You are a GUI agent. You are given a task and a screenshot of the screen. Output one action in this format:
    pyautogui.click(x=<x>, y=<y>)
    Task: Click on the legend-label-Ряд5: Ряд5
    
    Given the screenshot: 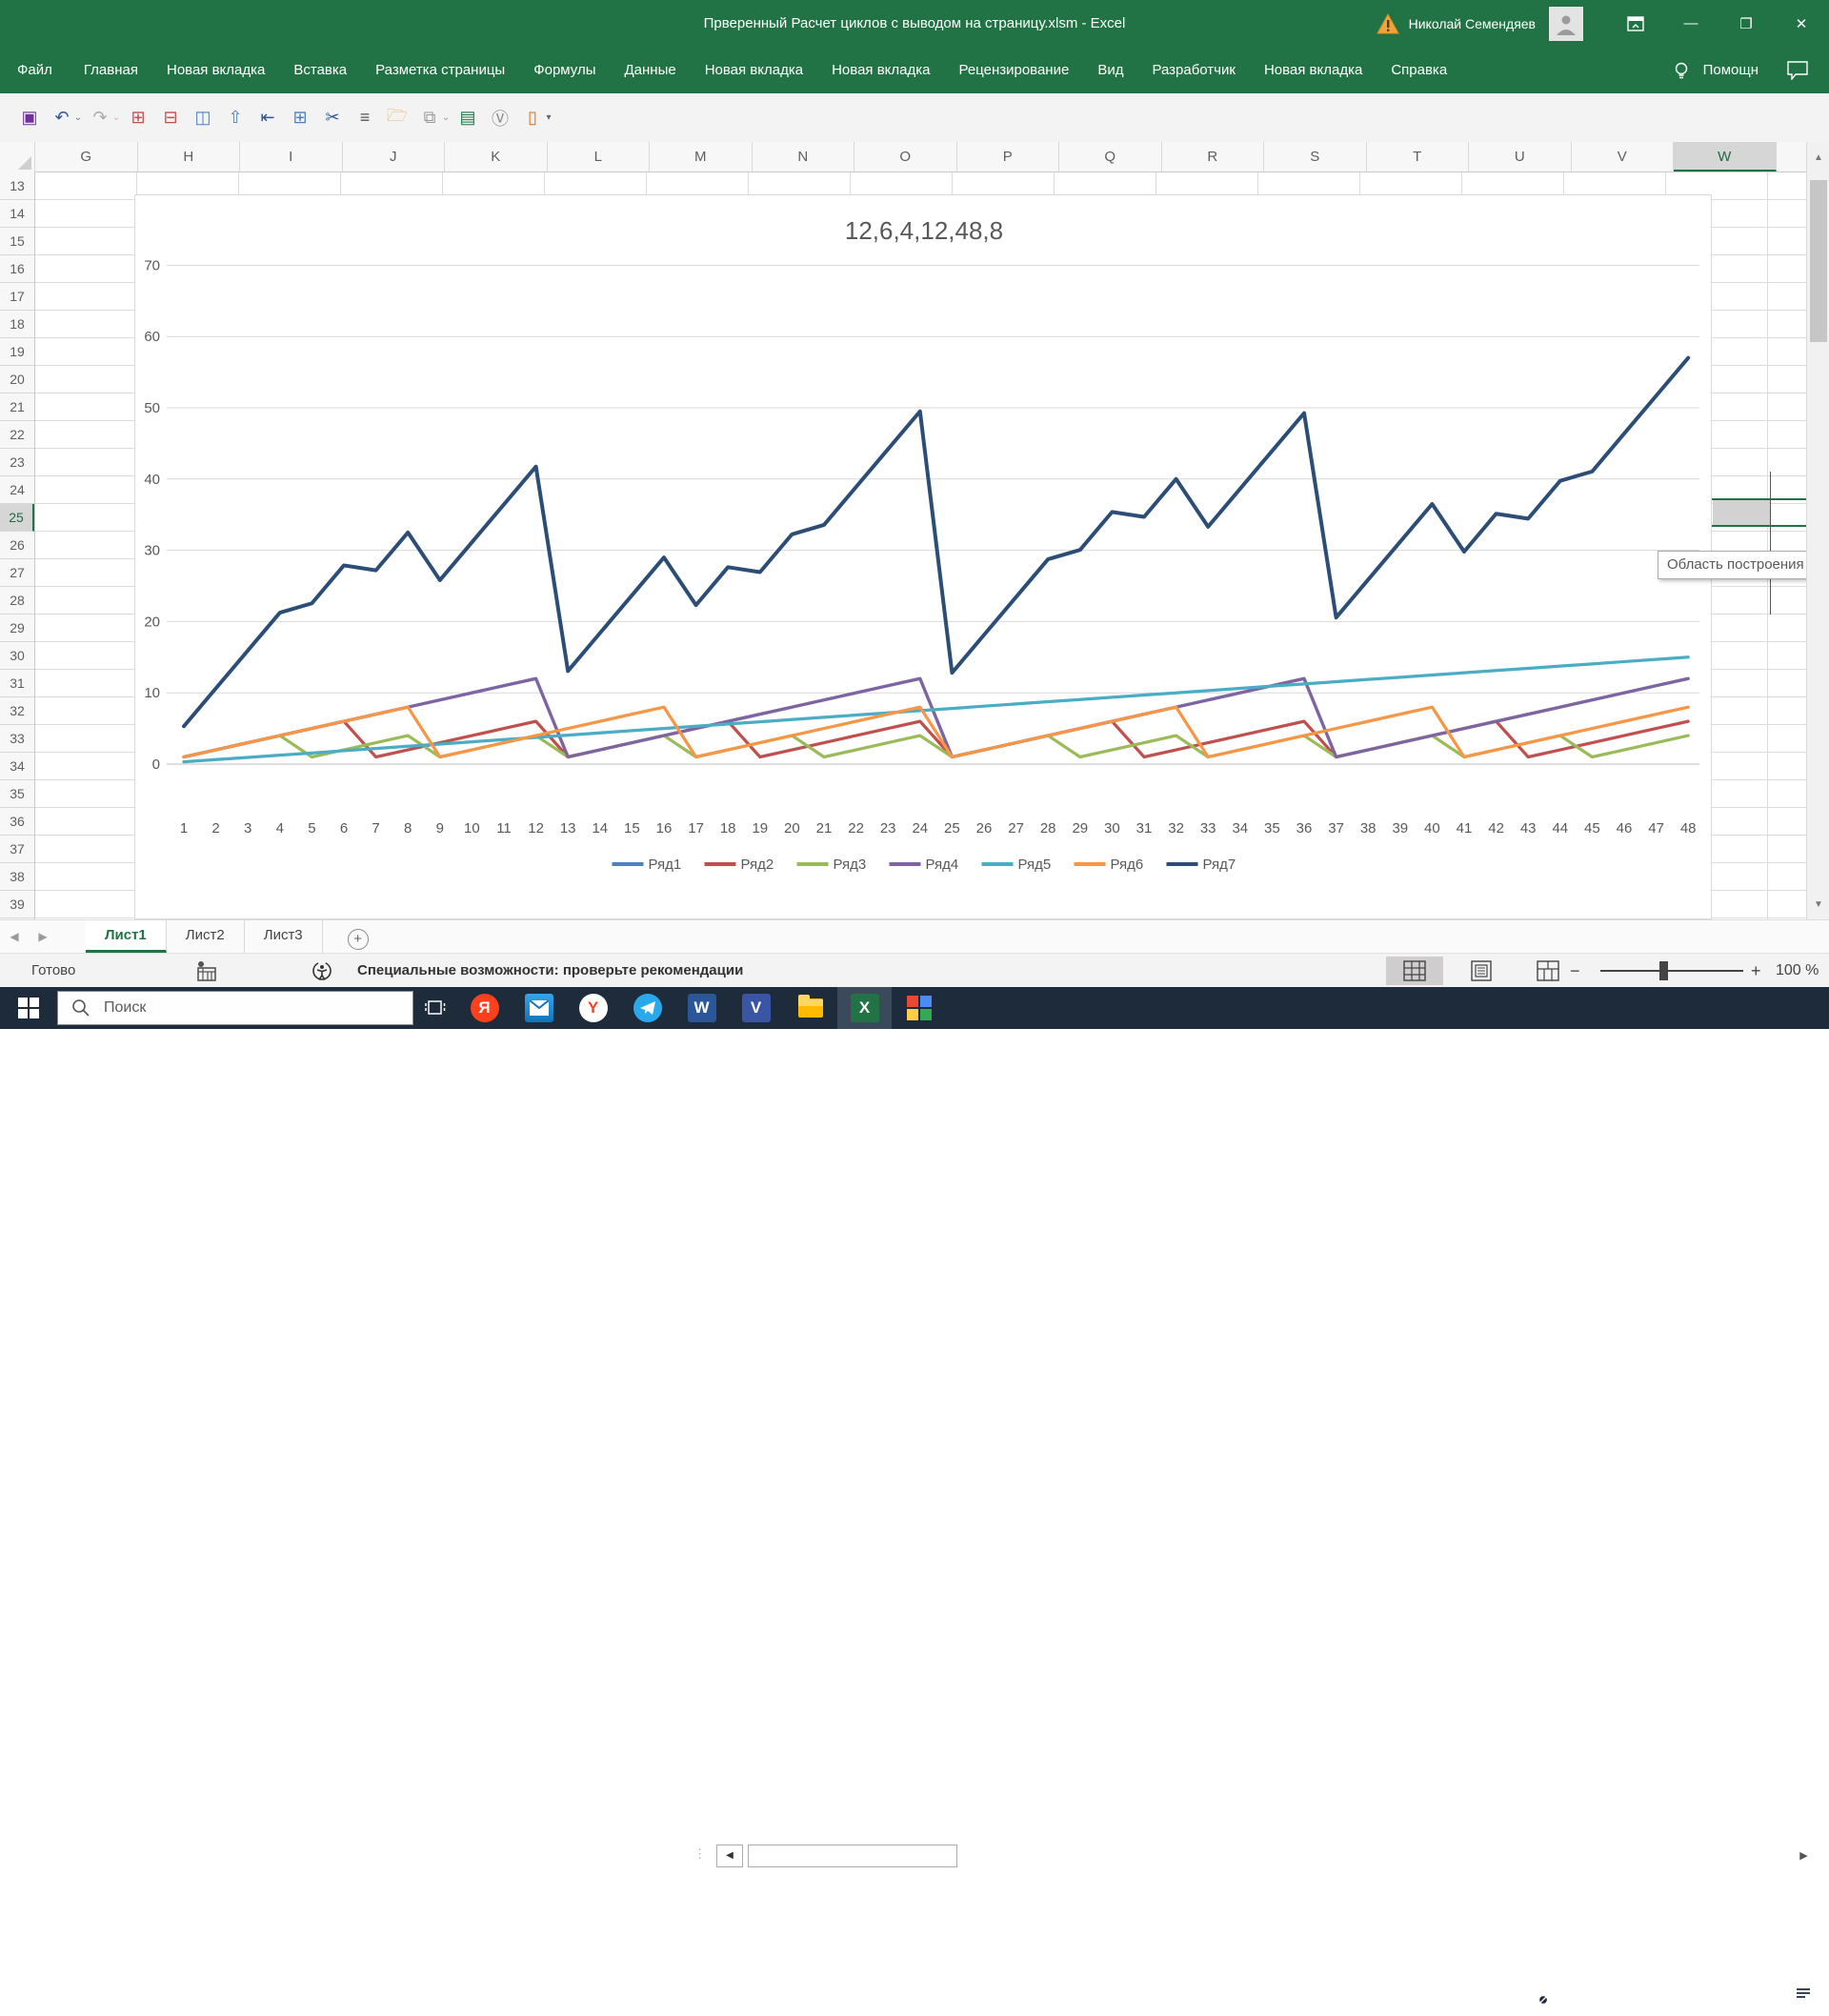 What is the action you would take?
    pyautogui.click(x=1035, y=865)
    